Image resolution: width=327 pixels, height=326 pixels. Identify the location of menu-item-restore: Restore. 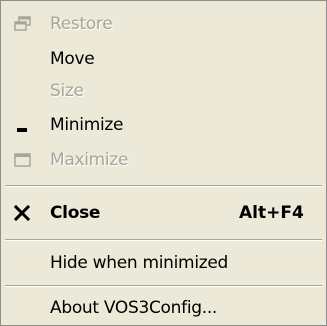
(163, 24).